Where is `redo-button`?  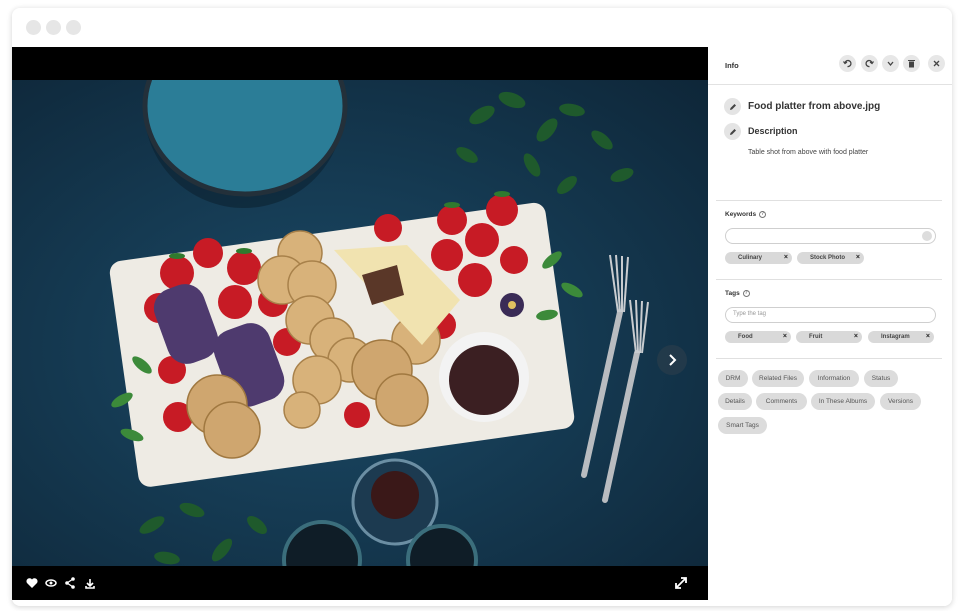
redo-button is located at coordinates (869, 63).